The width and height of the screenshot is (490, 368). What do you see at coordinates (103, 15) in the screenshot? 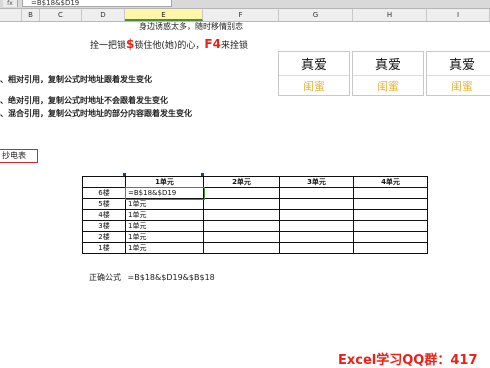
I see `column-header-d: D` at bounding box center [103, 15].